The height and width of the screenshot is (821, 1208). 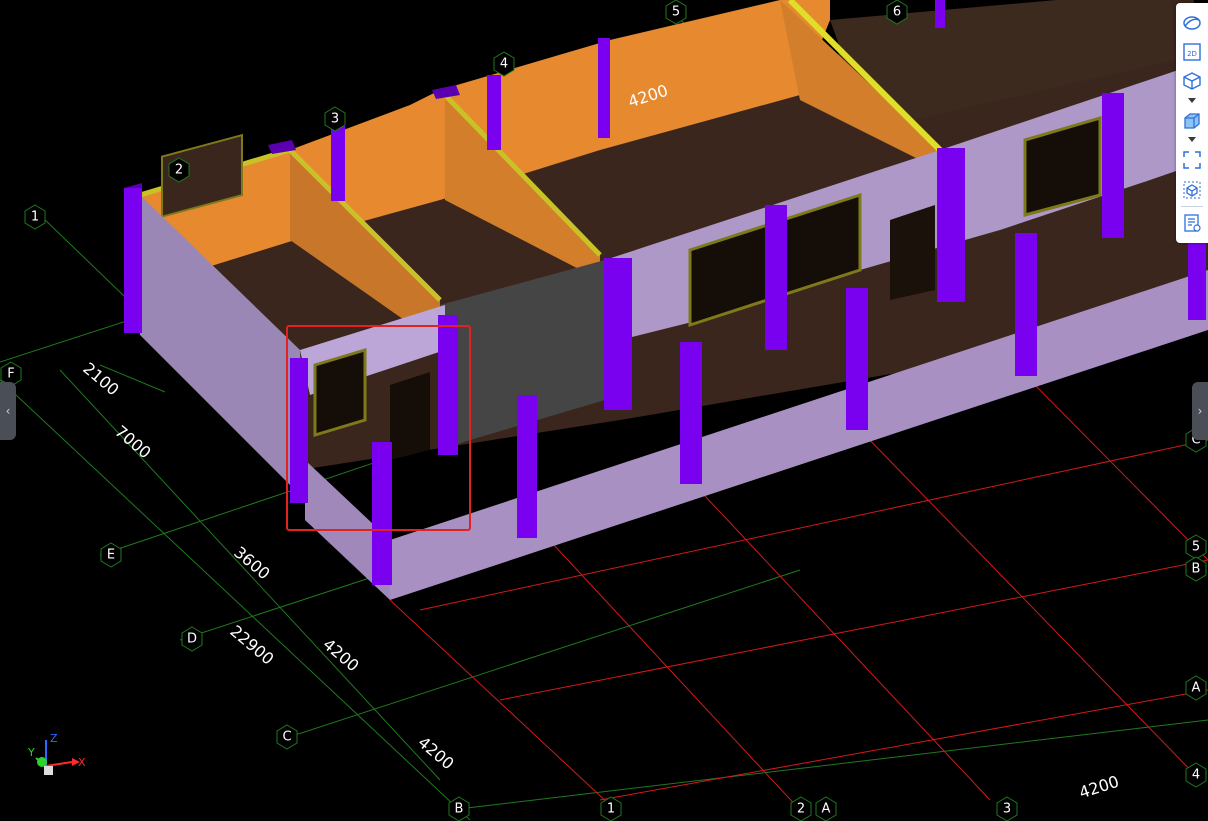 I want to click on svg-text: F, so click(x=10, y=374).